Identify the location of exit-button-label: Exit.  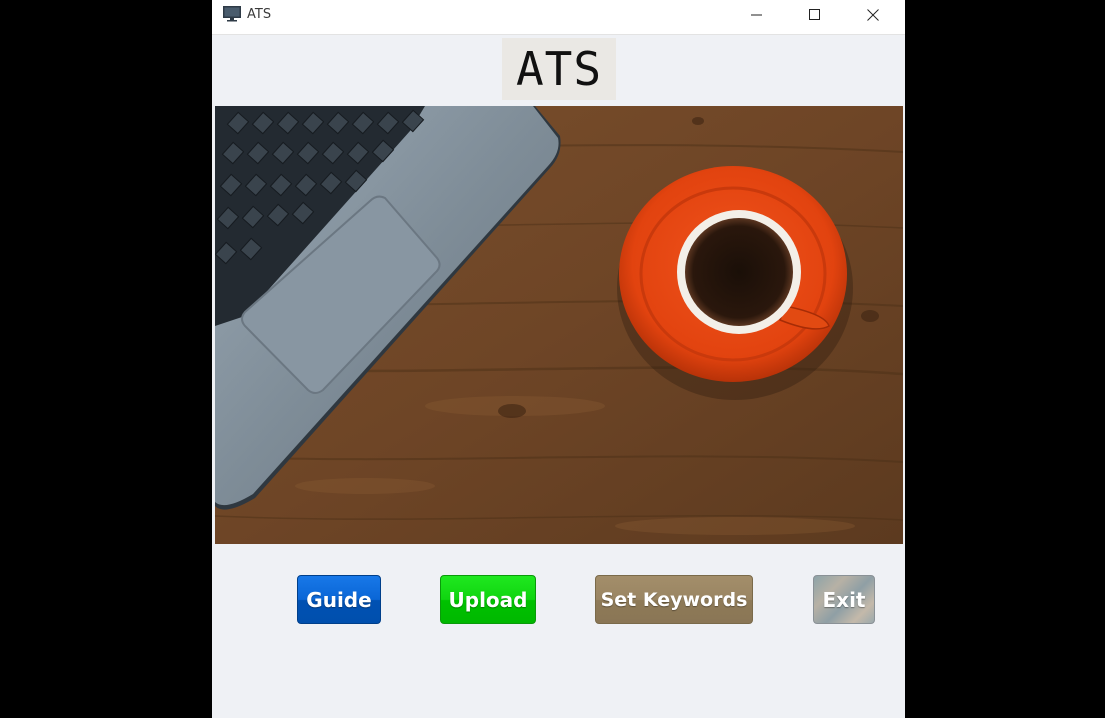
(844, 600).